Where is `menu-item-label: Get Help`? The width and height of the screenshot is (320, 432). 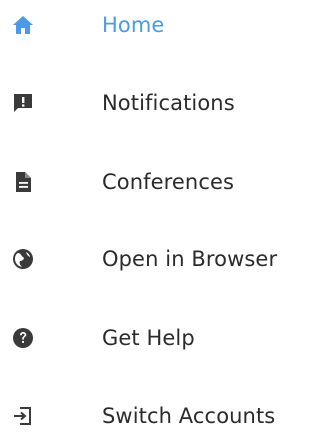
menu-item-label: Get Help is located at coordinates (148, 338).